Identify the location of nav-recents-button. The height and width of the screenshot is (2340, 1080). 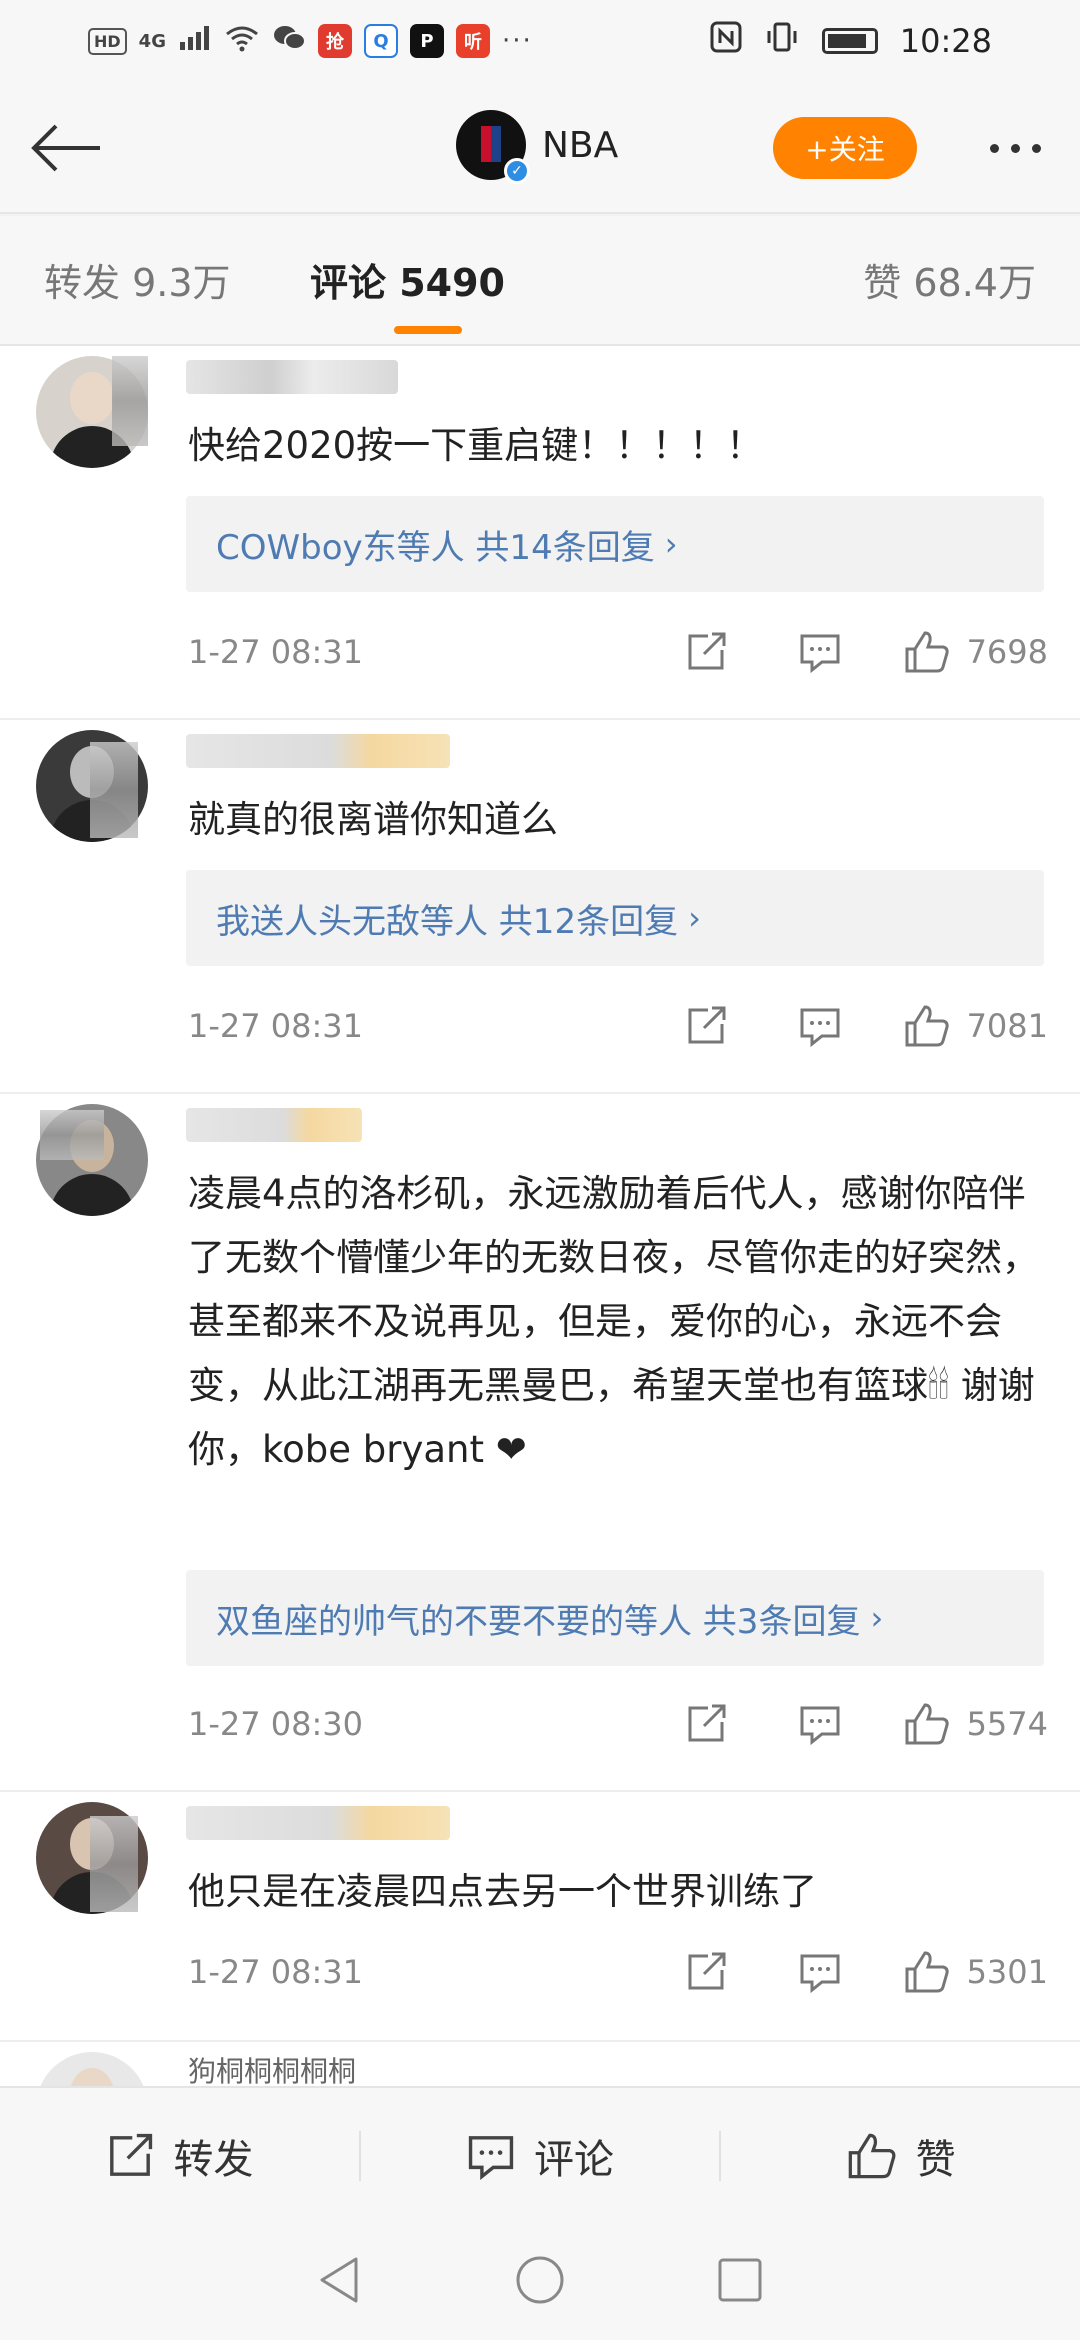
(740, 2282).